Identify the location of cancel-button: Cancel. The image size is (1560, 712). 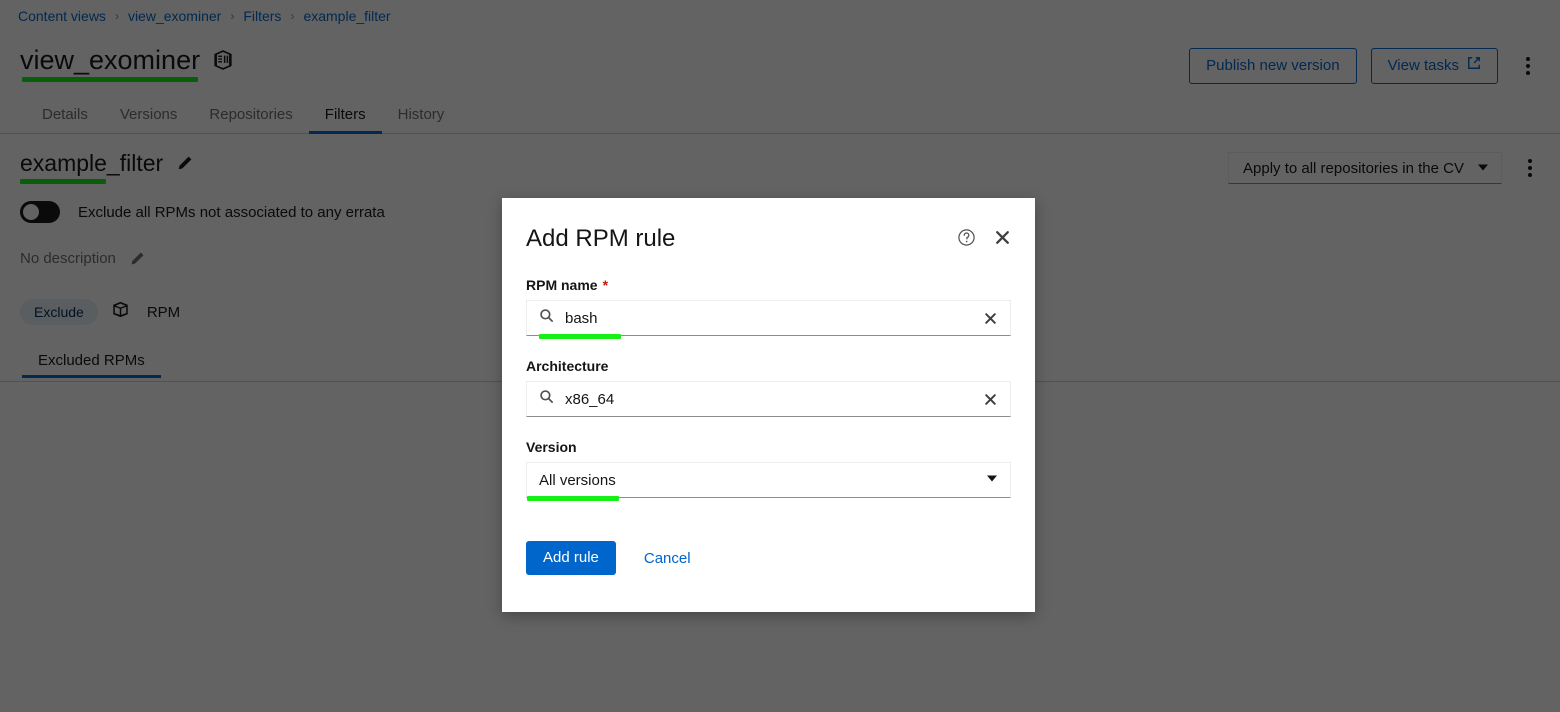
(667, 558).